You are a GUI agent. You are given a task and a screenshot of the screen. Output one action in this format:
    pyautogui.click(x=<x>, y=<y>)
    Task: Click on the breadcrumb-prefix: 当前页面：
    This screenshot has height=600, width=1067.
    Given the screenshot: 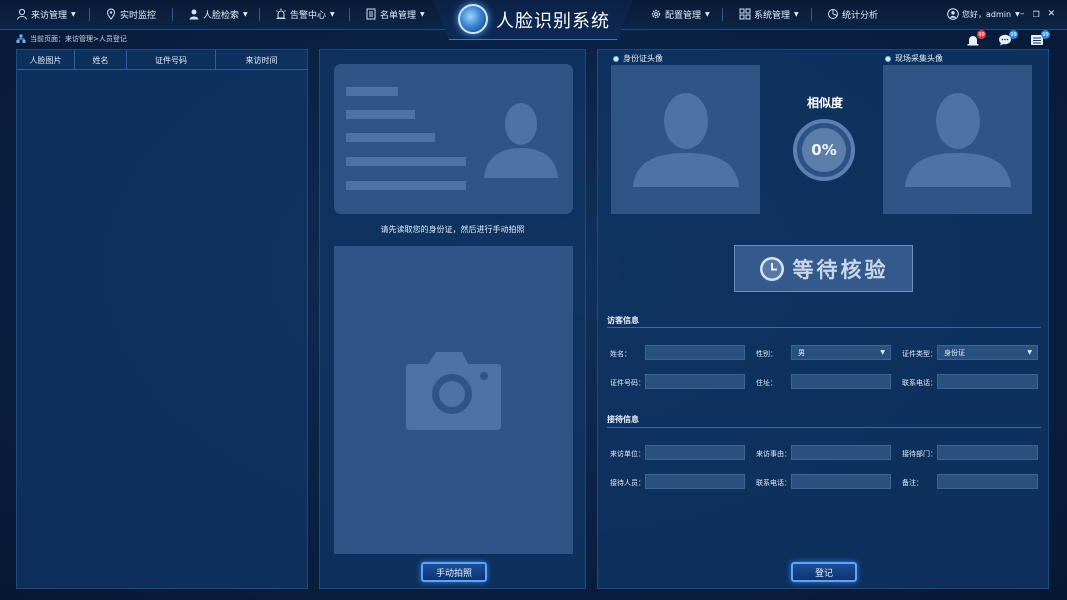 What is the action you would take?
    pyautogui.click(x=47, y=39)
    